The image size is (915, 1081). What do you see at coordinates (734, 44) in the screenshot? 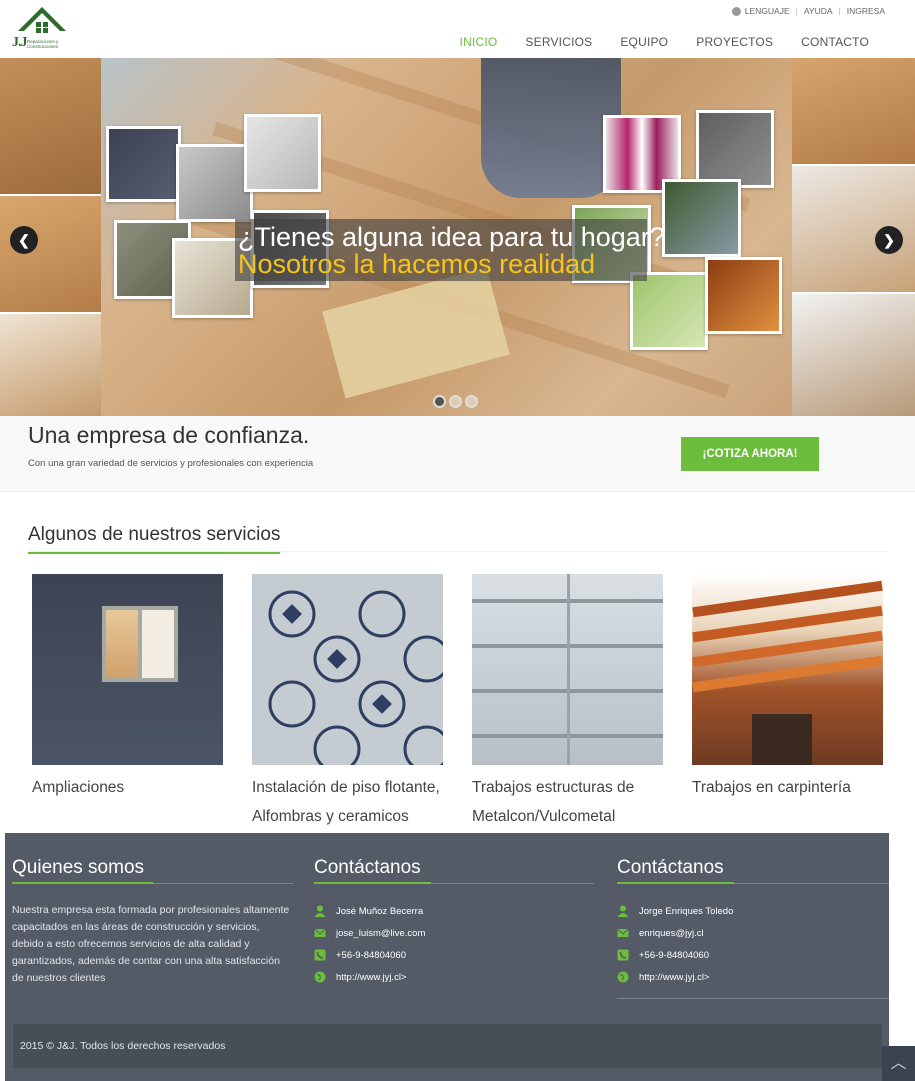
I see `nav-item-proyectos: PROYECTOS` at bounding box center [734, 44].